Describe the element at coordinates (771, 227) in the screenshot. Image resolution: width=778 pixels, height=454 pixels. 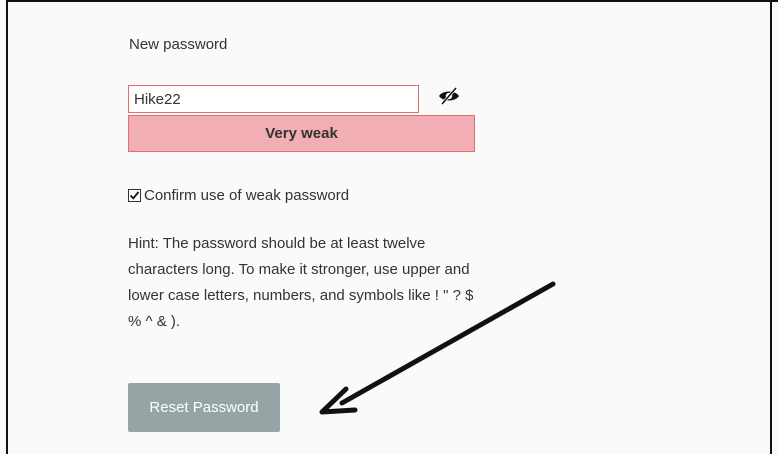
I see `frame-border-right` at that location.